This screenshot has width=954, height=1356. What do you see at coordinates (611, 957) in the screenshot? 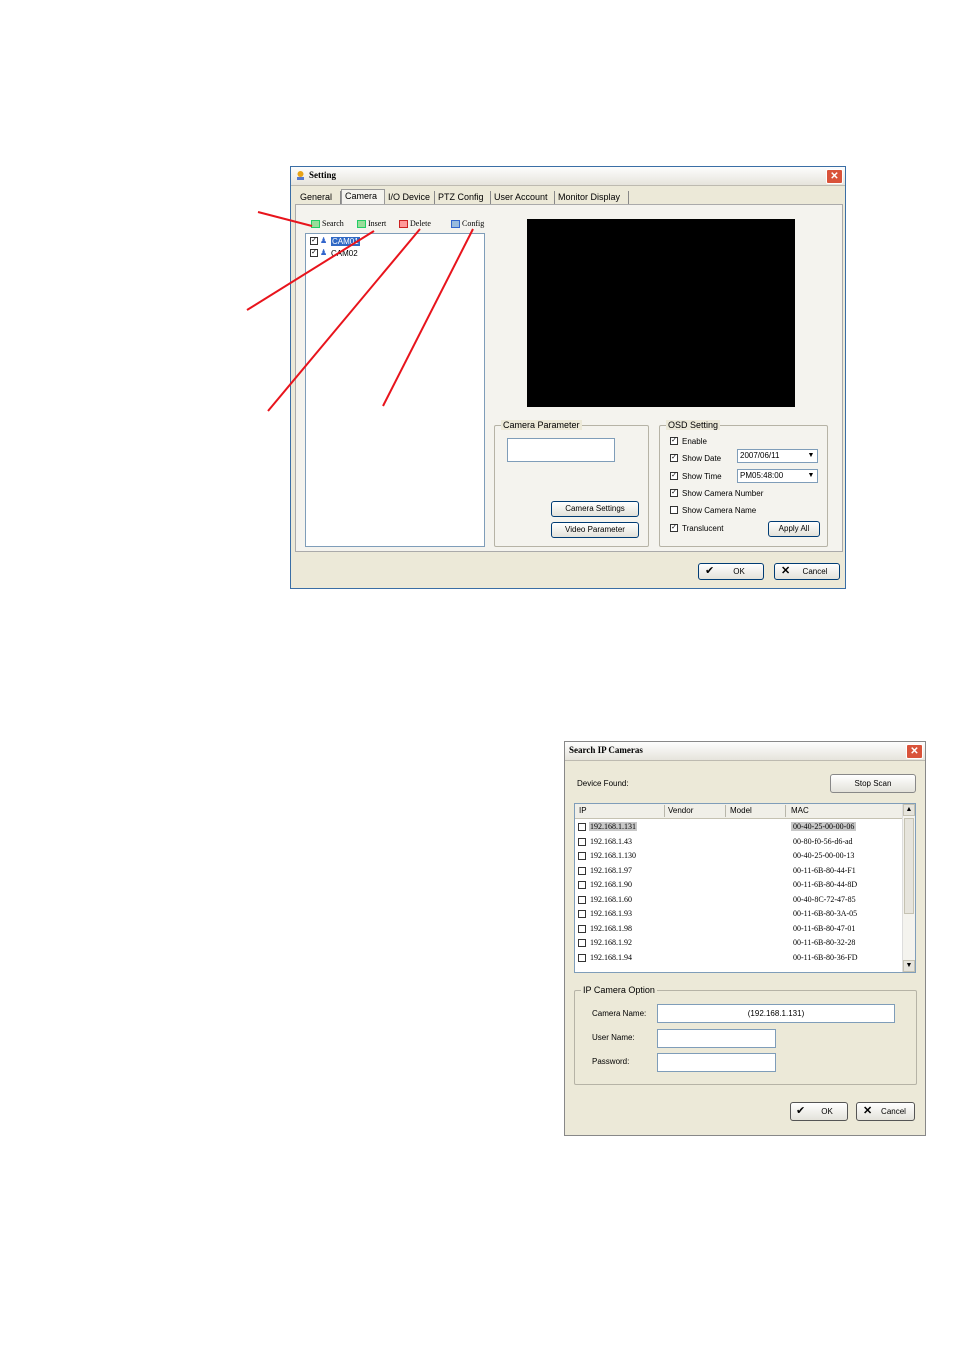
I see `row-ip: 192.168.1.94` at bounding box center [611, 957].